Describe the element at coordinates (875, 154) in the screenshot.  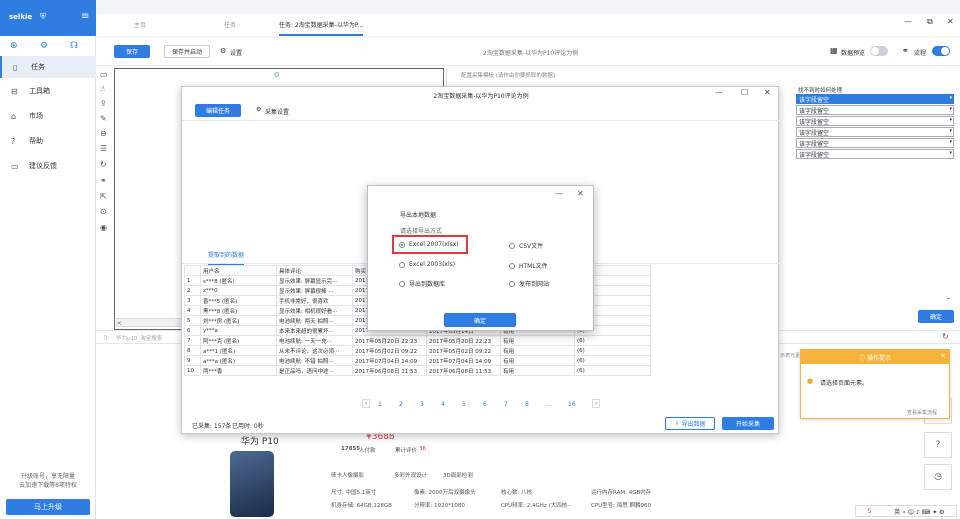
I see `missing-select-6: 该字段留空 ▾` at that location.